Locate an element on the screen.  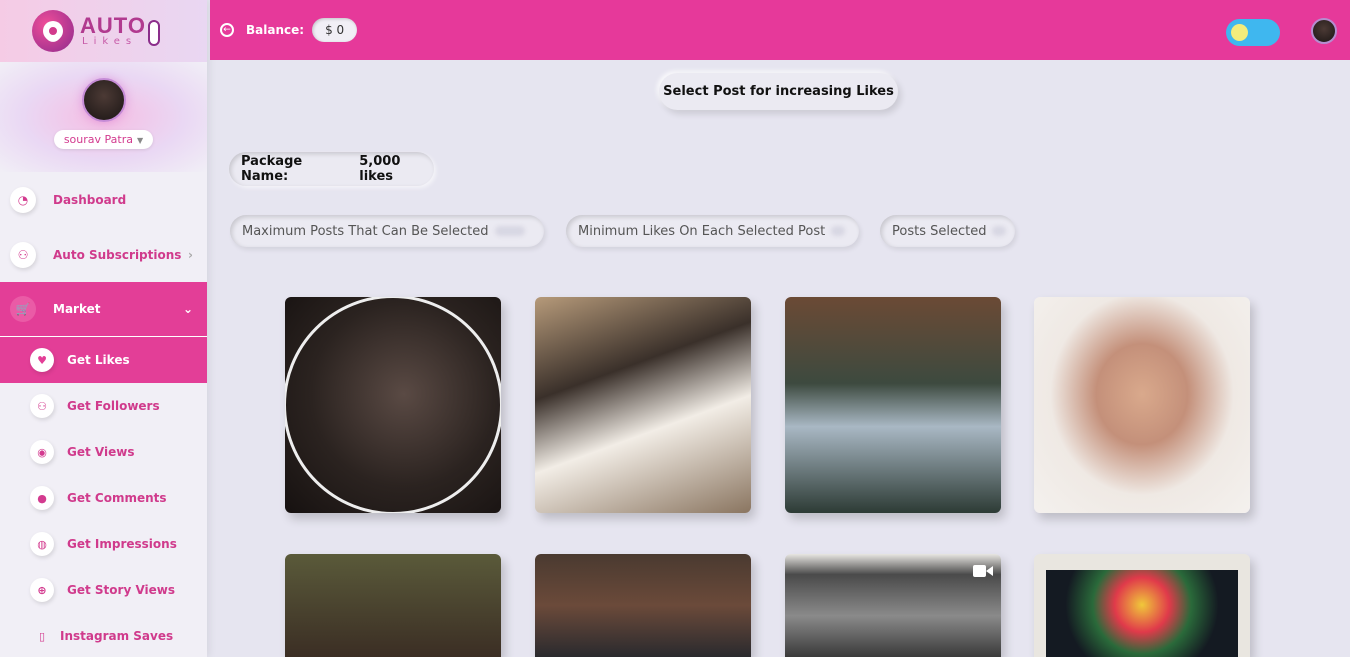
sidebar-item-instagram-saves: ▯ Instagram Saves is located at coordinates (103, 635).